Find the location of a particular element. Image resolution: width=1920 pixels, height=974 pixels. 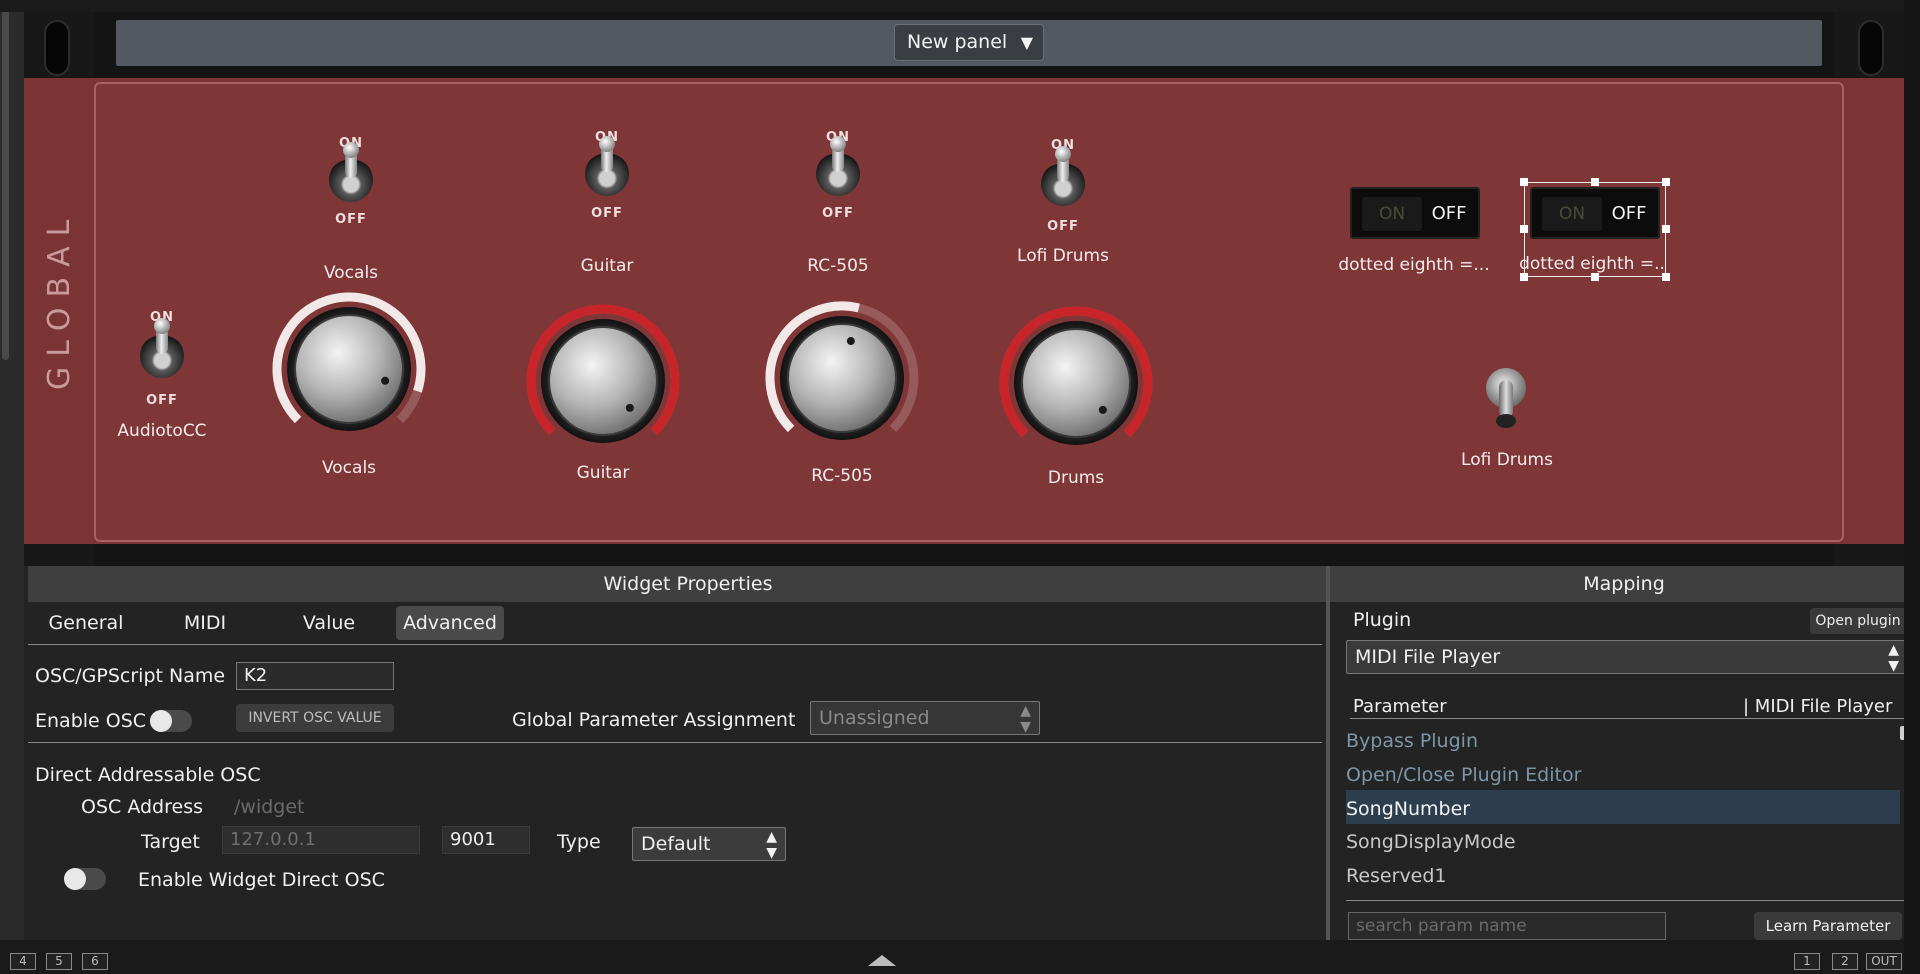

open-plugin-button: Open plugin is located at coordinates (1858, 621).